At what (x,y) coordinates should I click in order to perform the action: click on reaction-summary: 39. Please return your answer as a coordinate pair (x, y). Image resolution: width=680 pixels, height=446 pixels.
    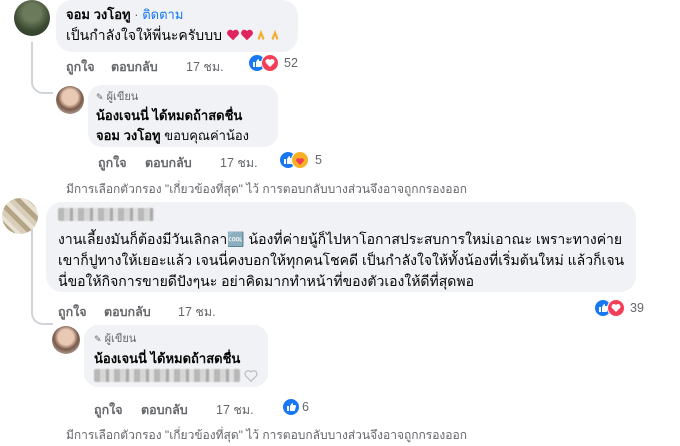
    Looking at the image, I should click on (624, 309).